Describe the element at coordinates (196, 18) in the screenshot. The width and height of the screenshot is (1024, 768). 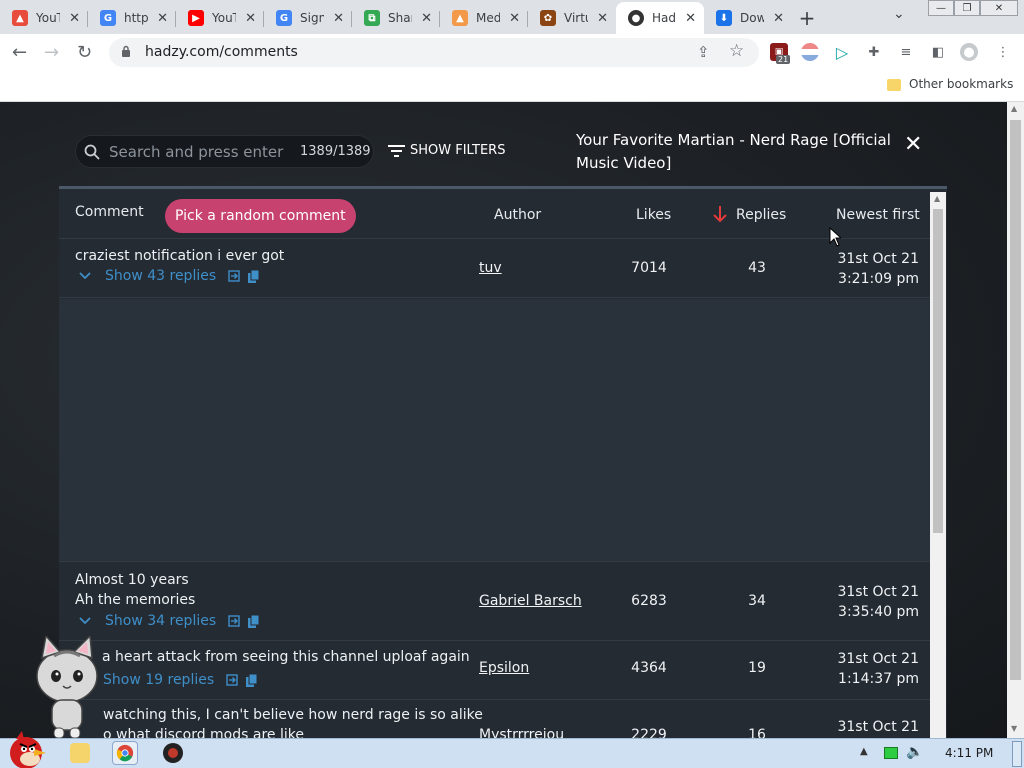
I see `tab-favicon-icon: ▶` at that location.